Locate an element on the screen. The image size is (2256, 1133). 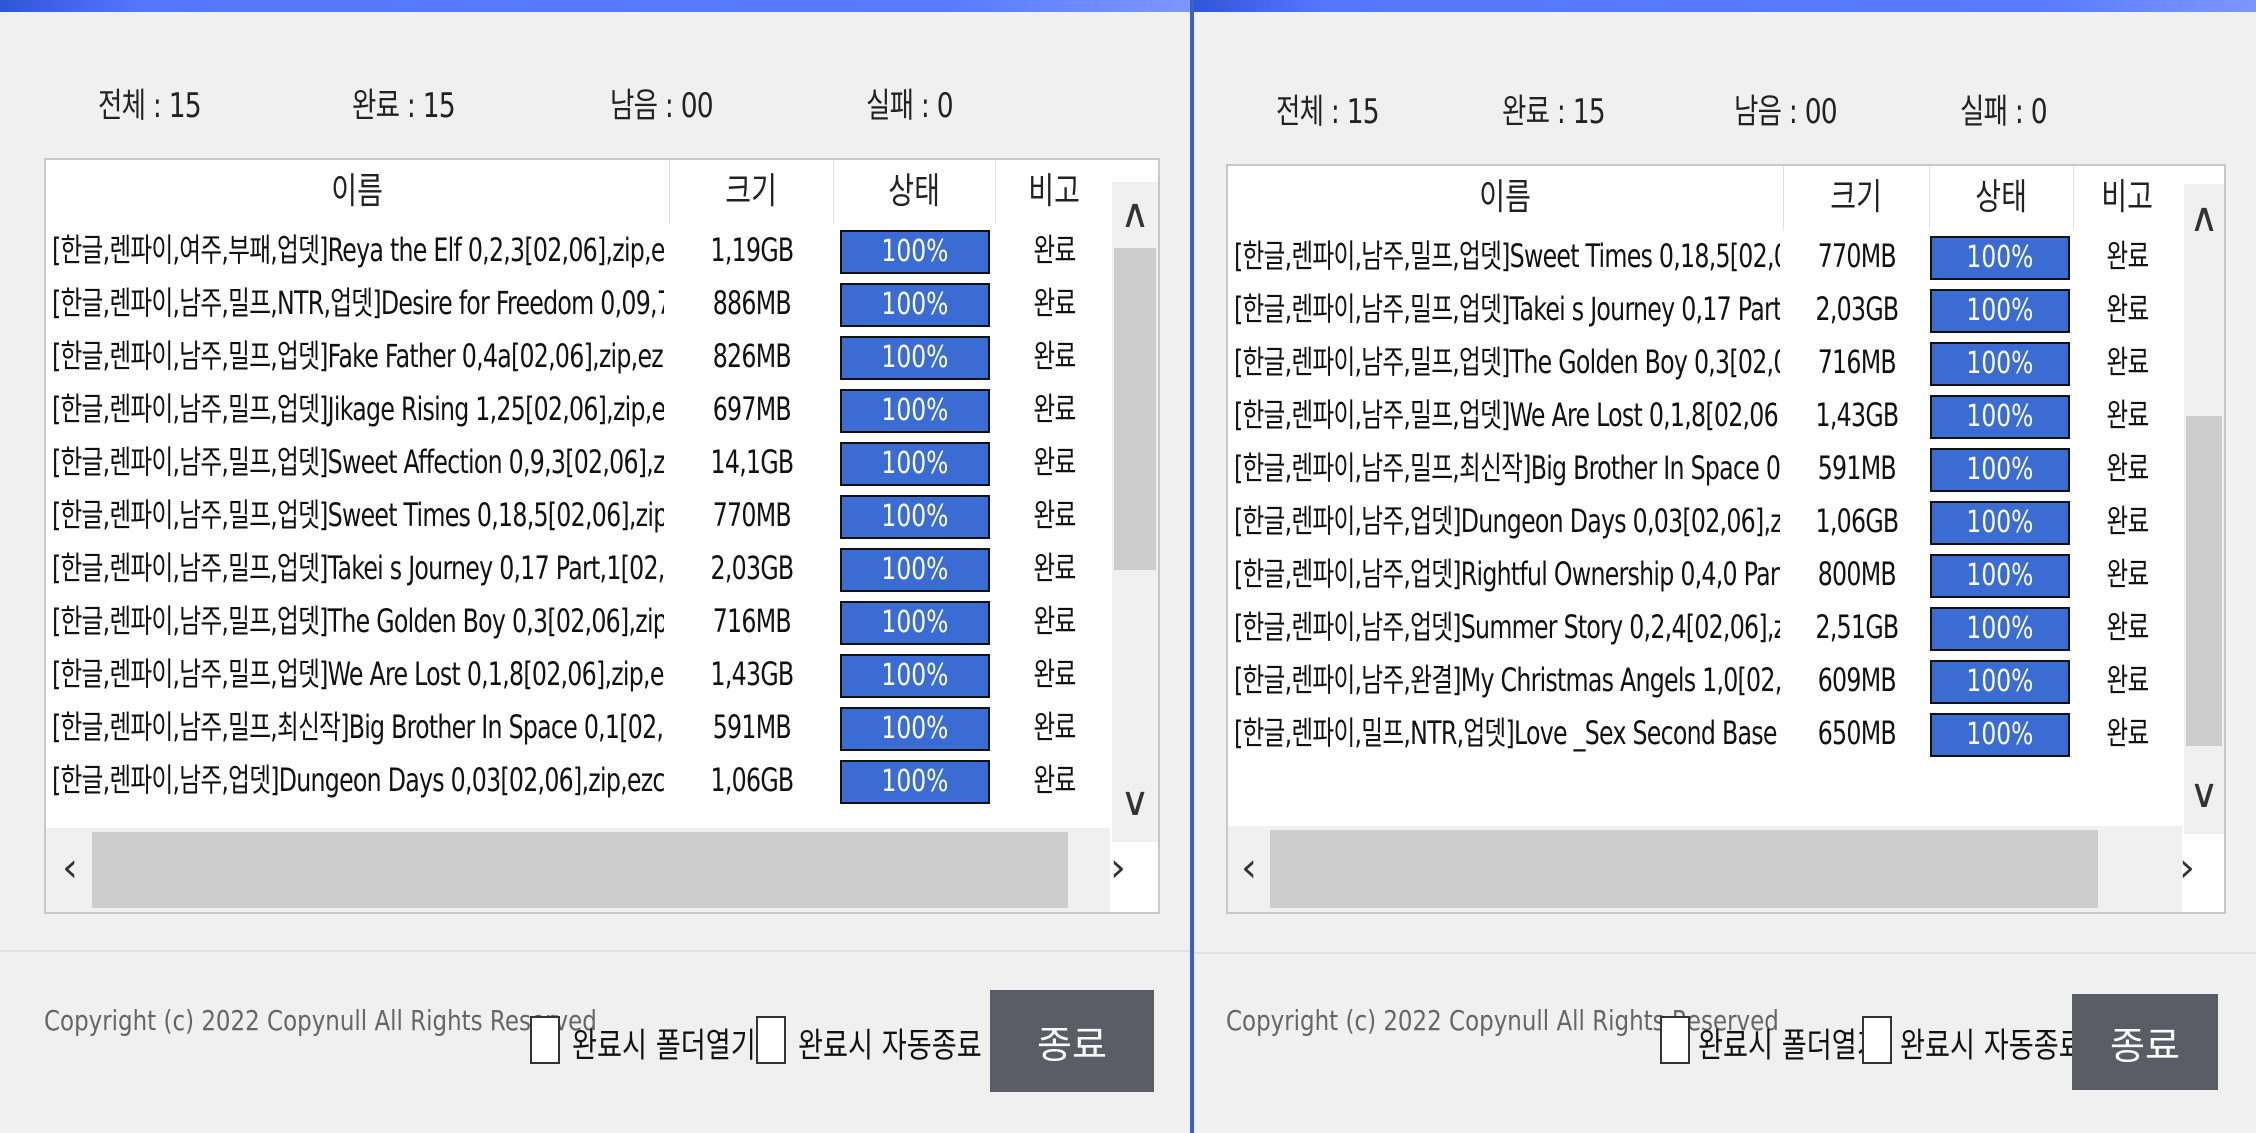
table-header: 이름 크기 상태 비고 is located at coordinates (579, 192).